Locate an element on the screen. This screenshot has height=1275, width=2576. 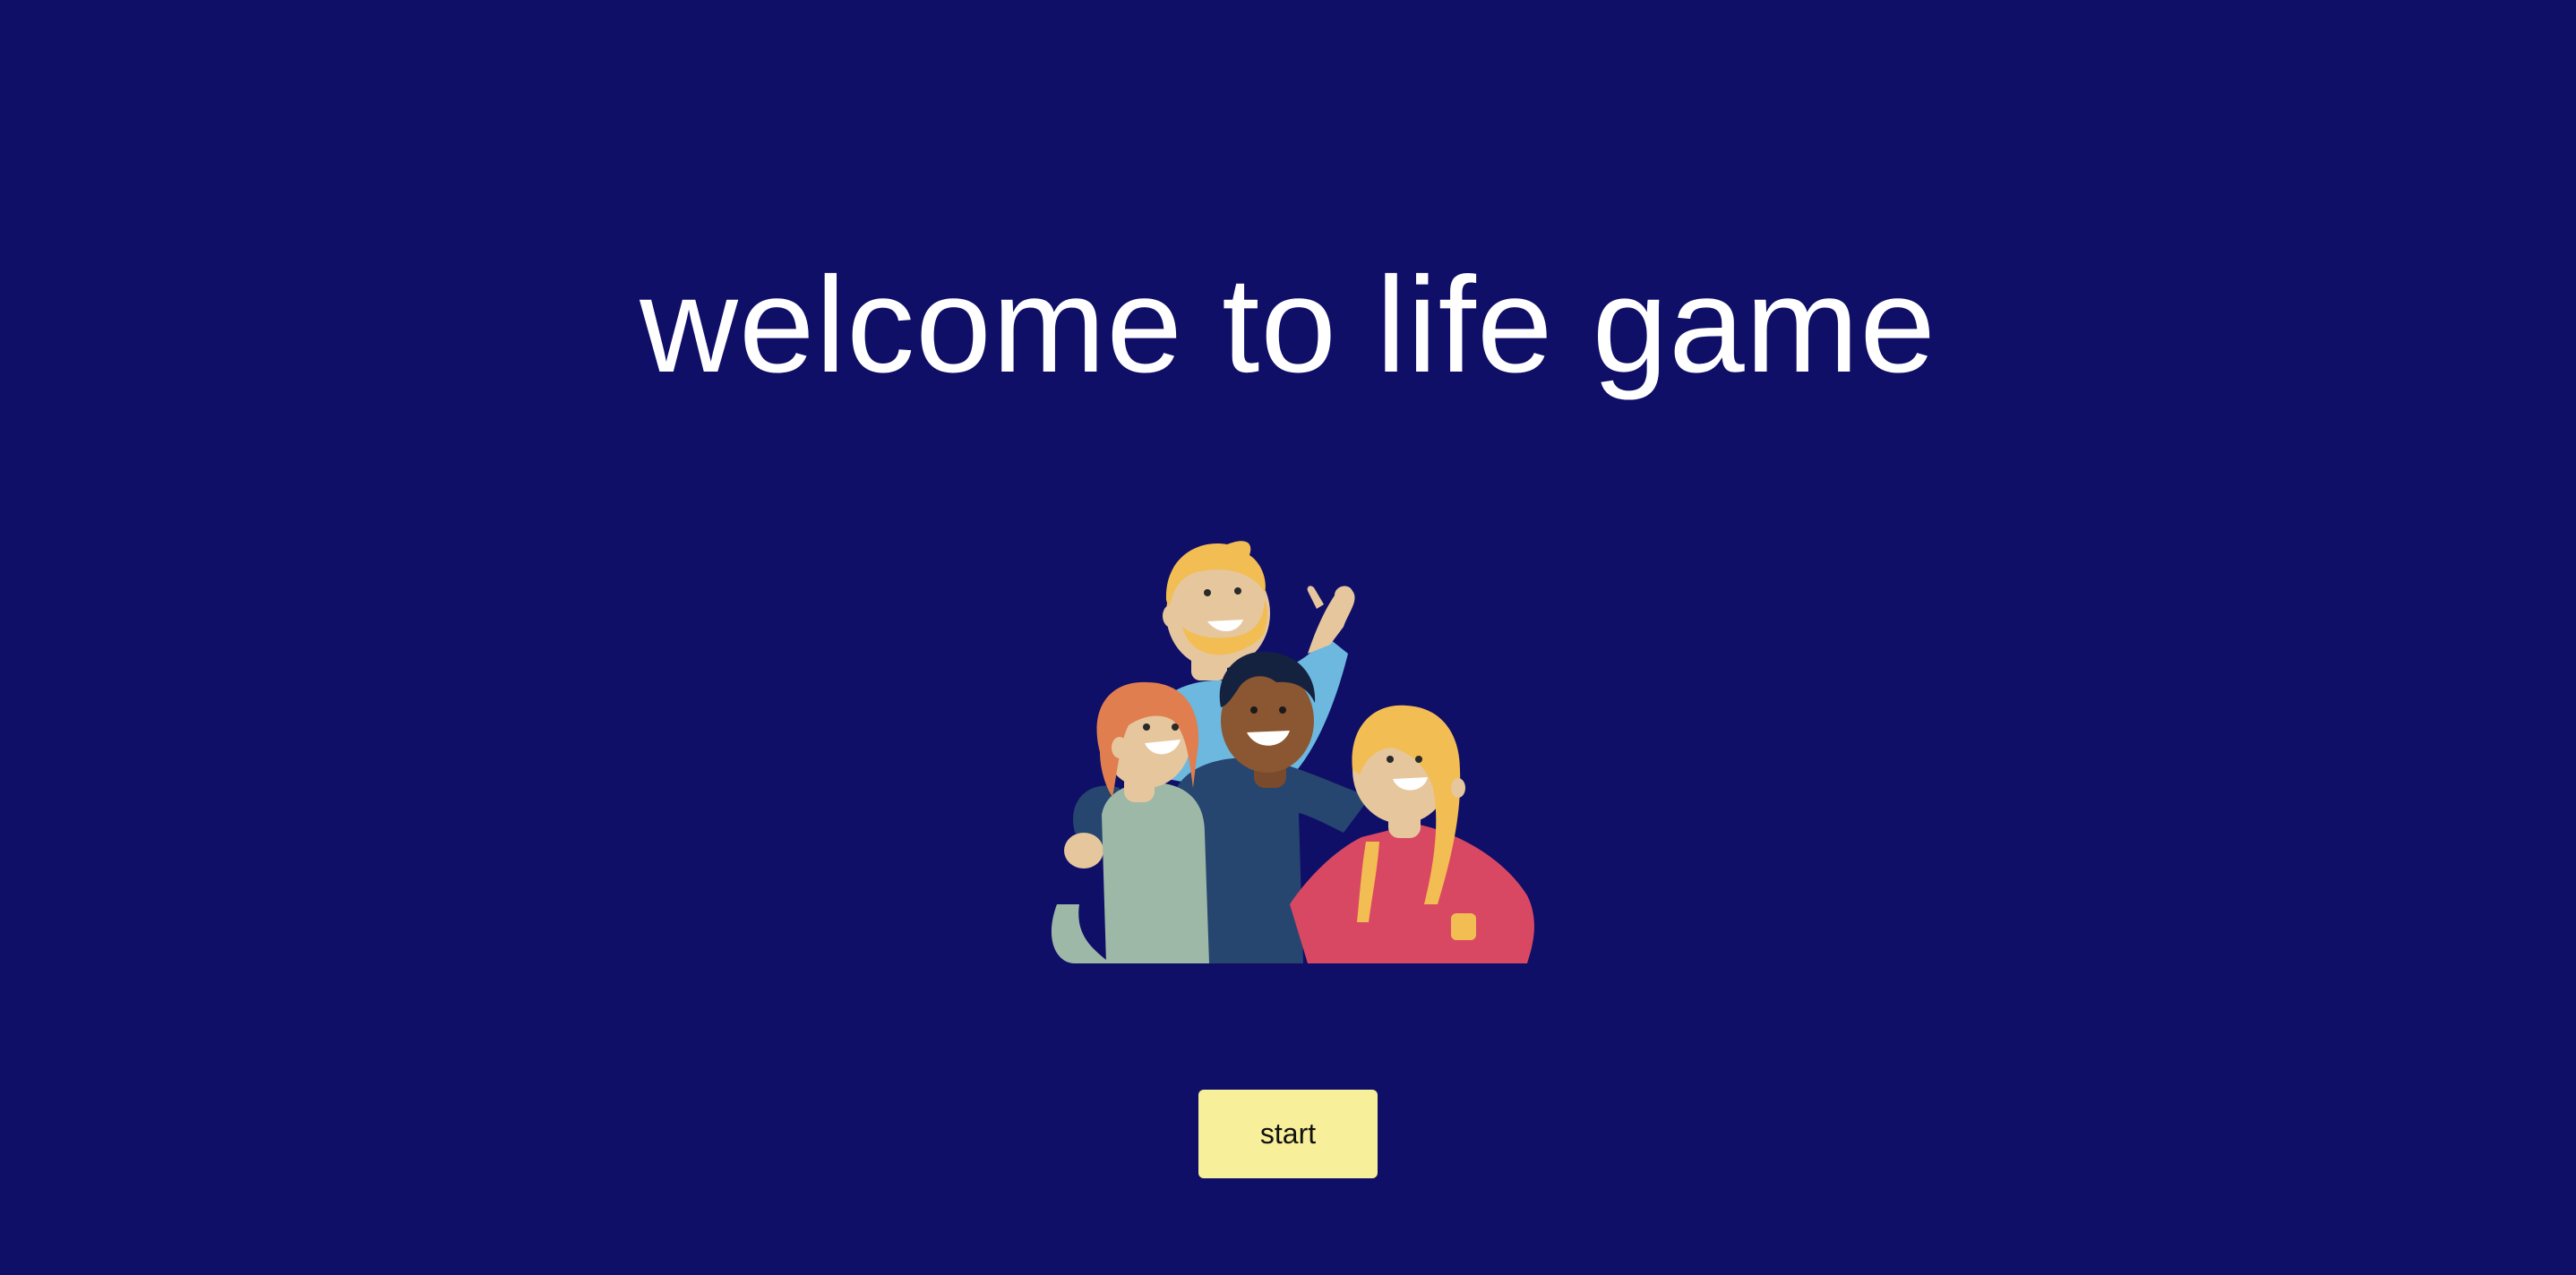
group-of-friends-illustration is located at coordinates (1292, 752).